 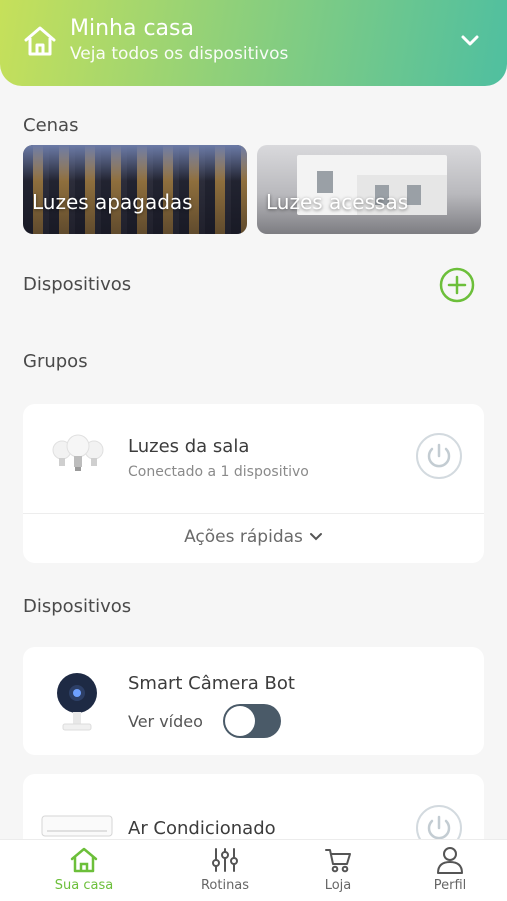 I want to click on group-status: Conectado a 1 dispositivo, so click(x=218, y=472).